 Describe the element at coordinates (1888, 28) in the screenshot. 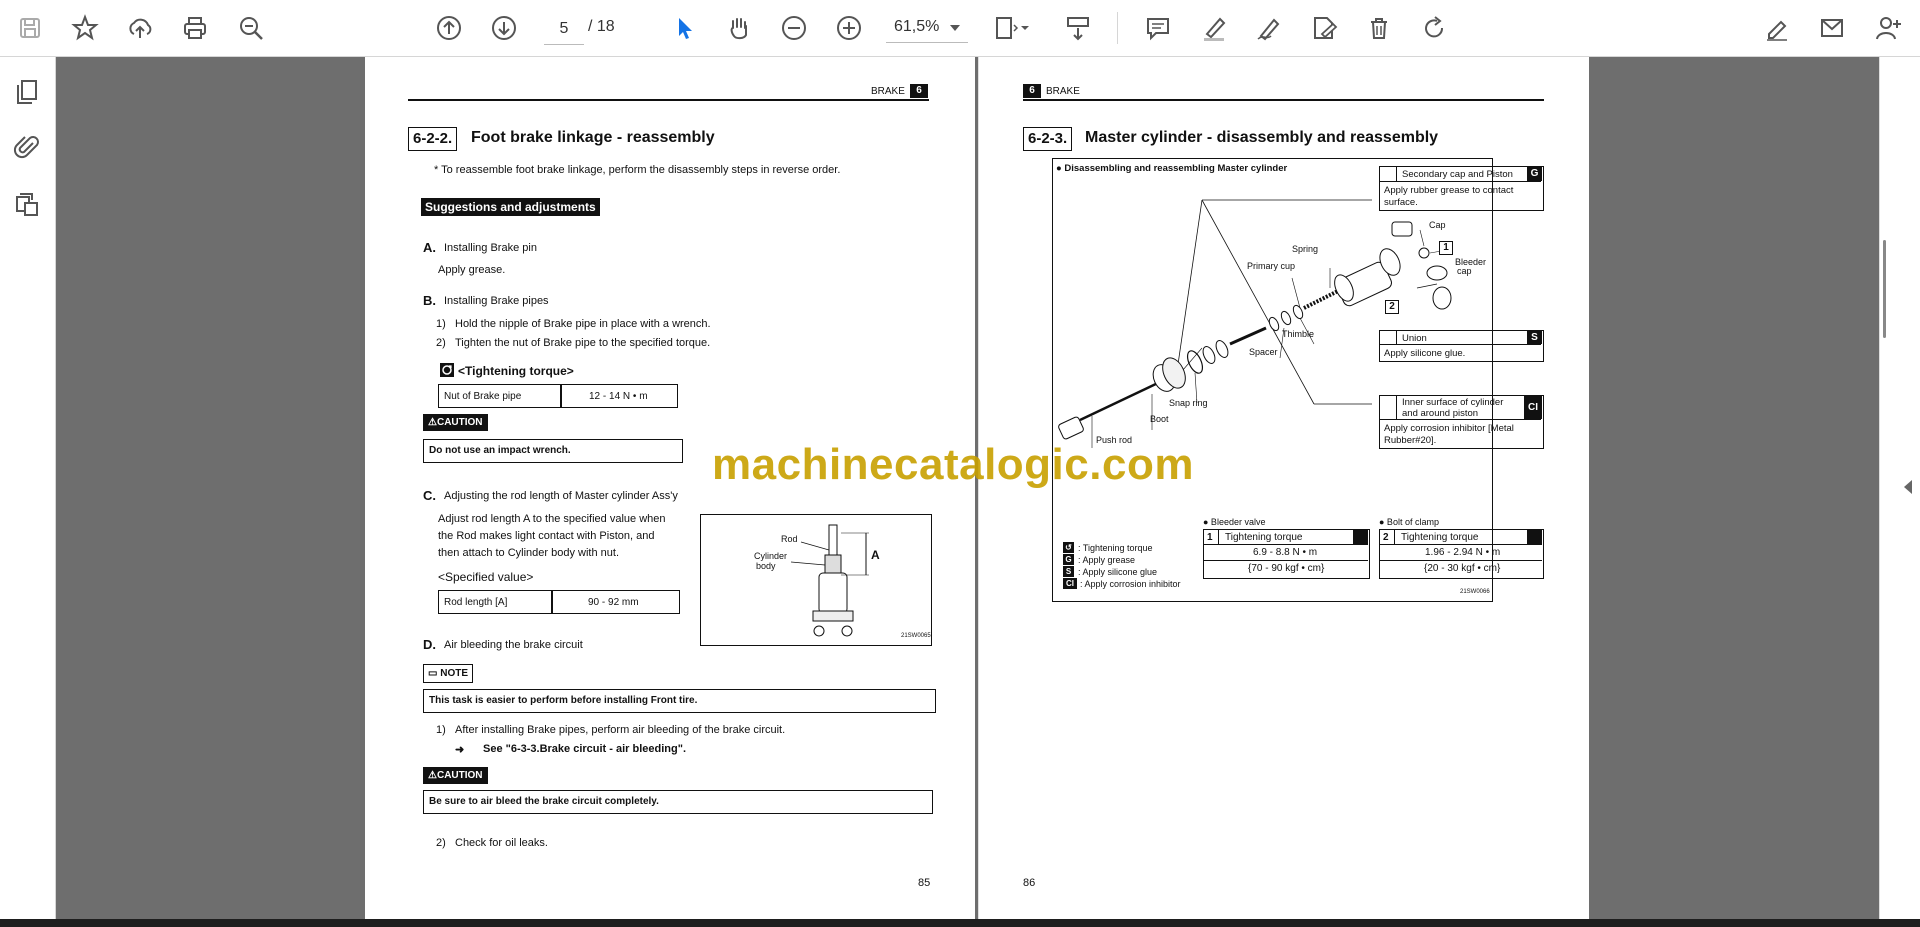

I see `add-user-icon` at that location.